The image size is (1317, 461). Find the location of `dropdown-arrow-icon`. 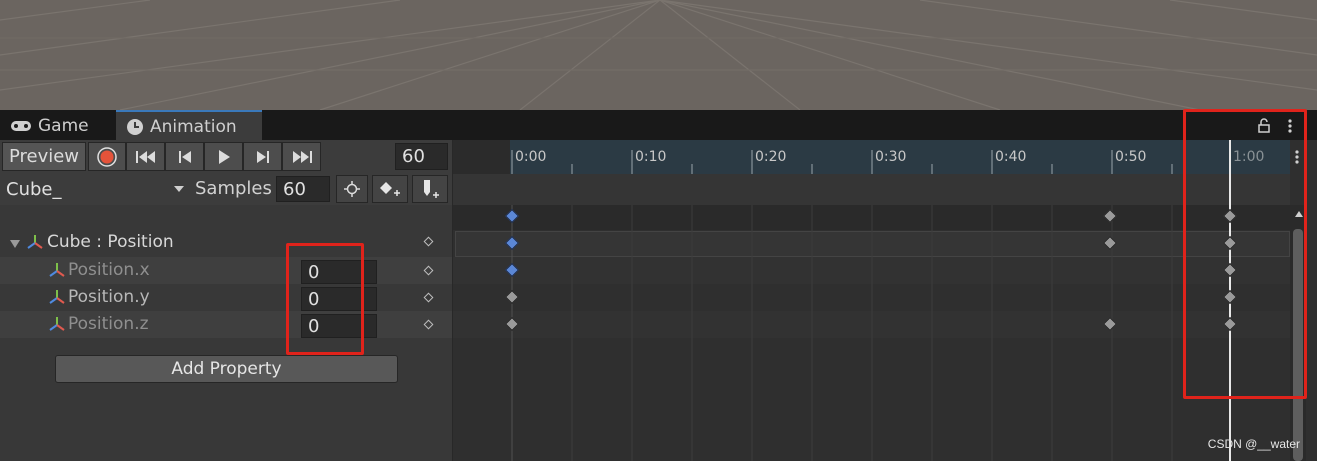

dropdown-arrow-icon is located at coordinates (179, 189).